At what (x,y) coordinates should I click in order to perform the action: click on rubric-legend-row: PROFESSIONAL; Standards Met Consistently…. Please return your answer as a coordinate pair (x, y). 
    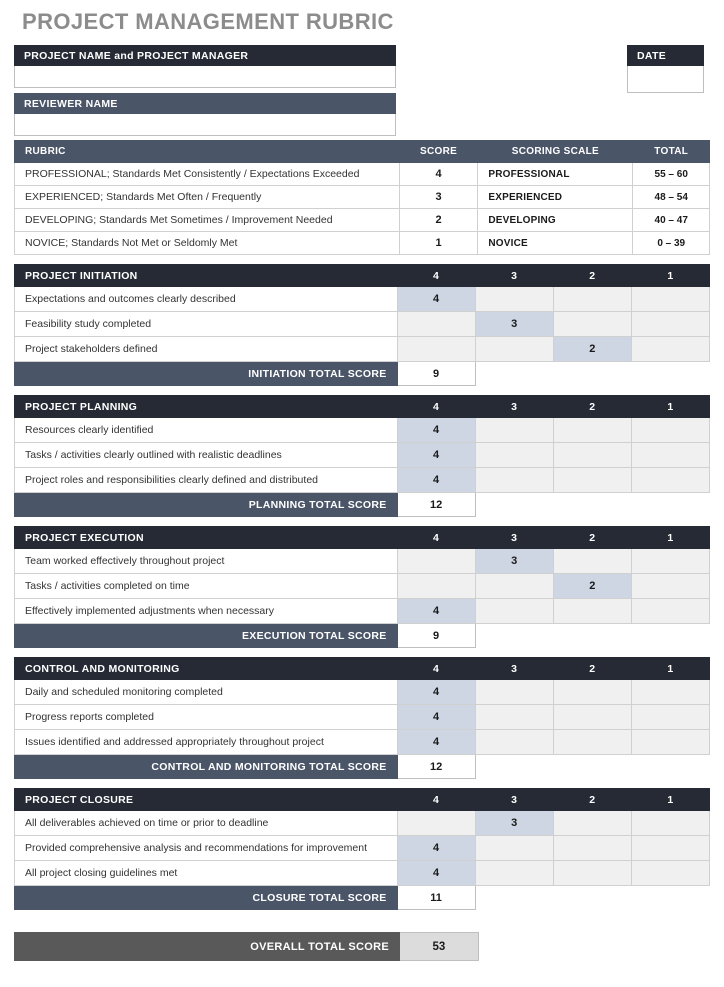
    Looking at the image, I should click on (362, 174).